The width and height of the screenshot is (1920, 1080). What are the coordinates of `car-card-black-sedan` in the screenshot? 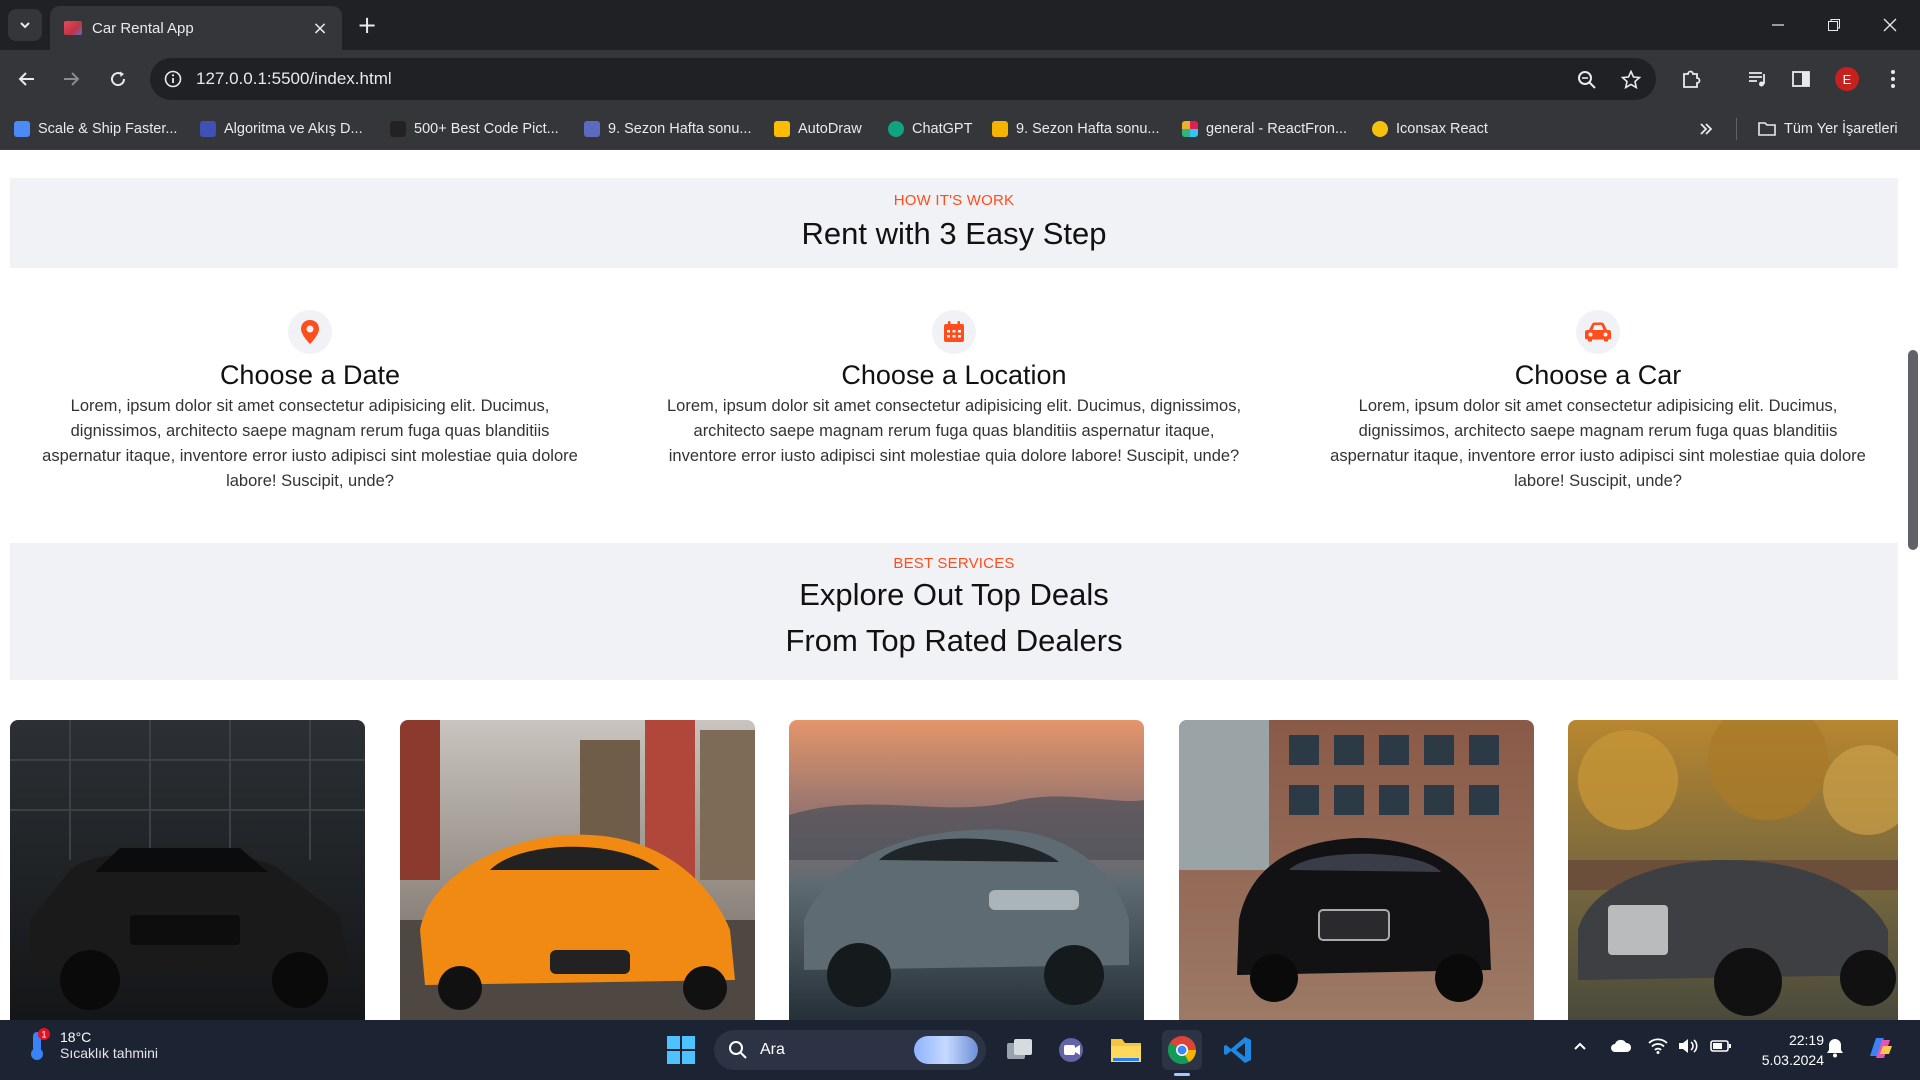 It's located at (1356, 870).